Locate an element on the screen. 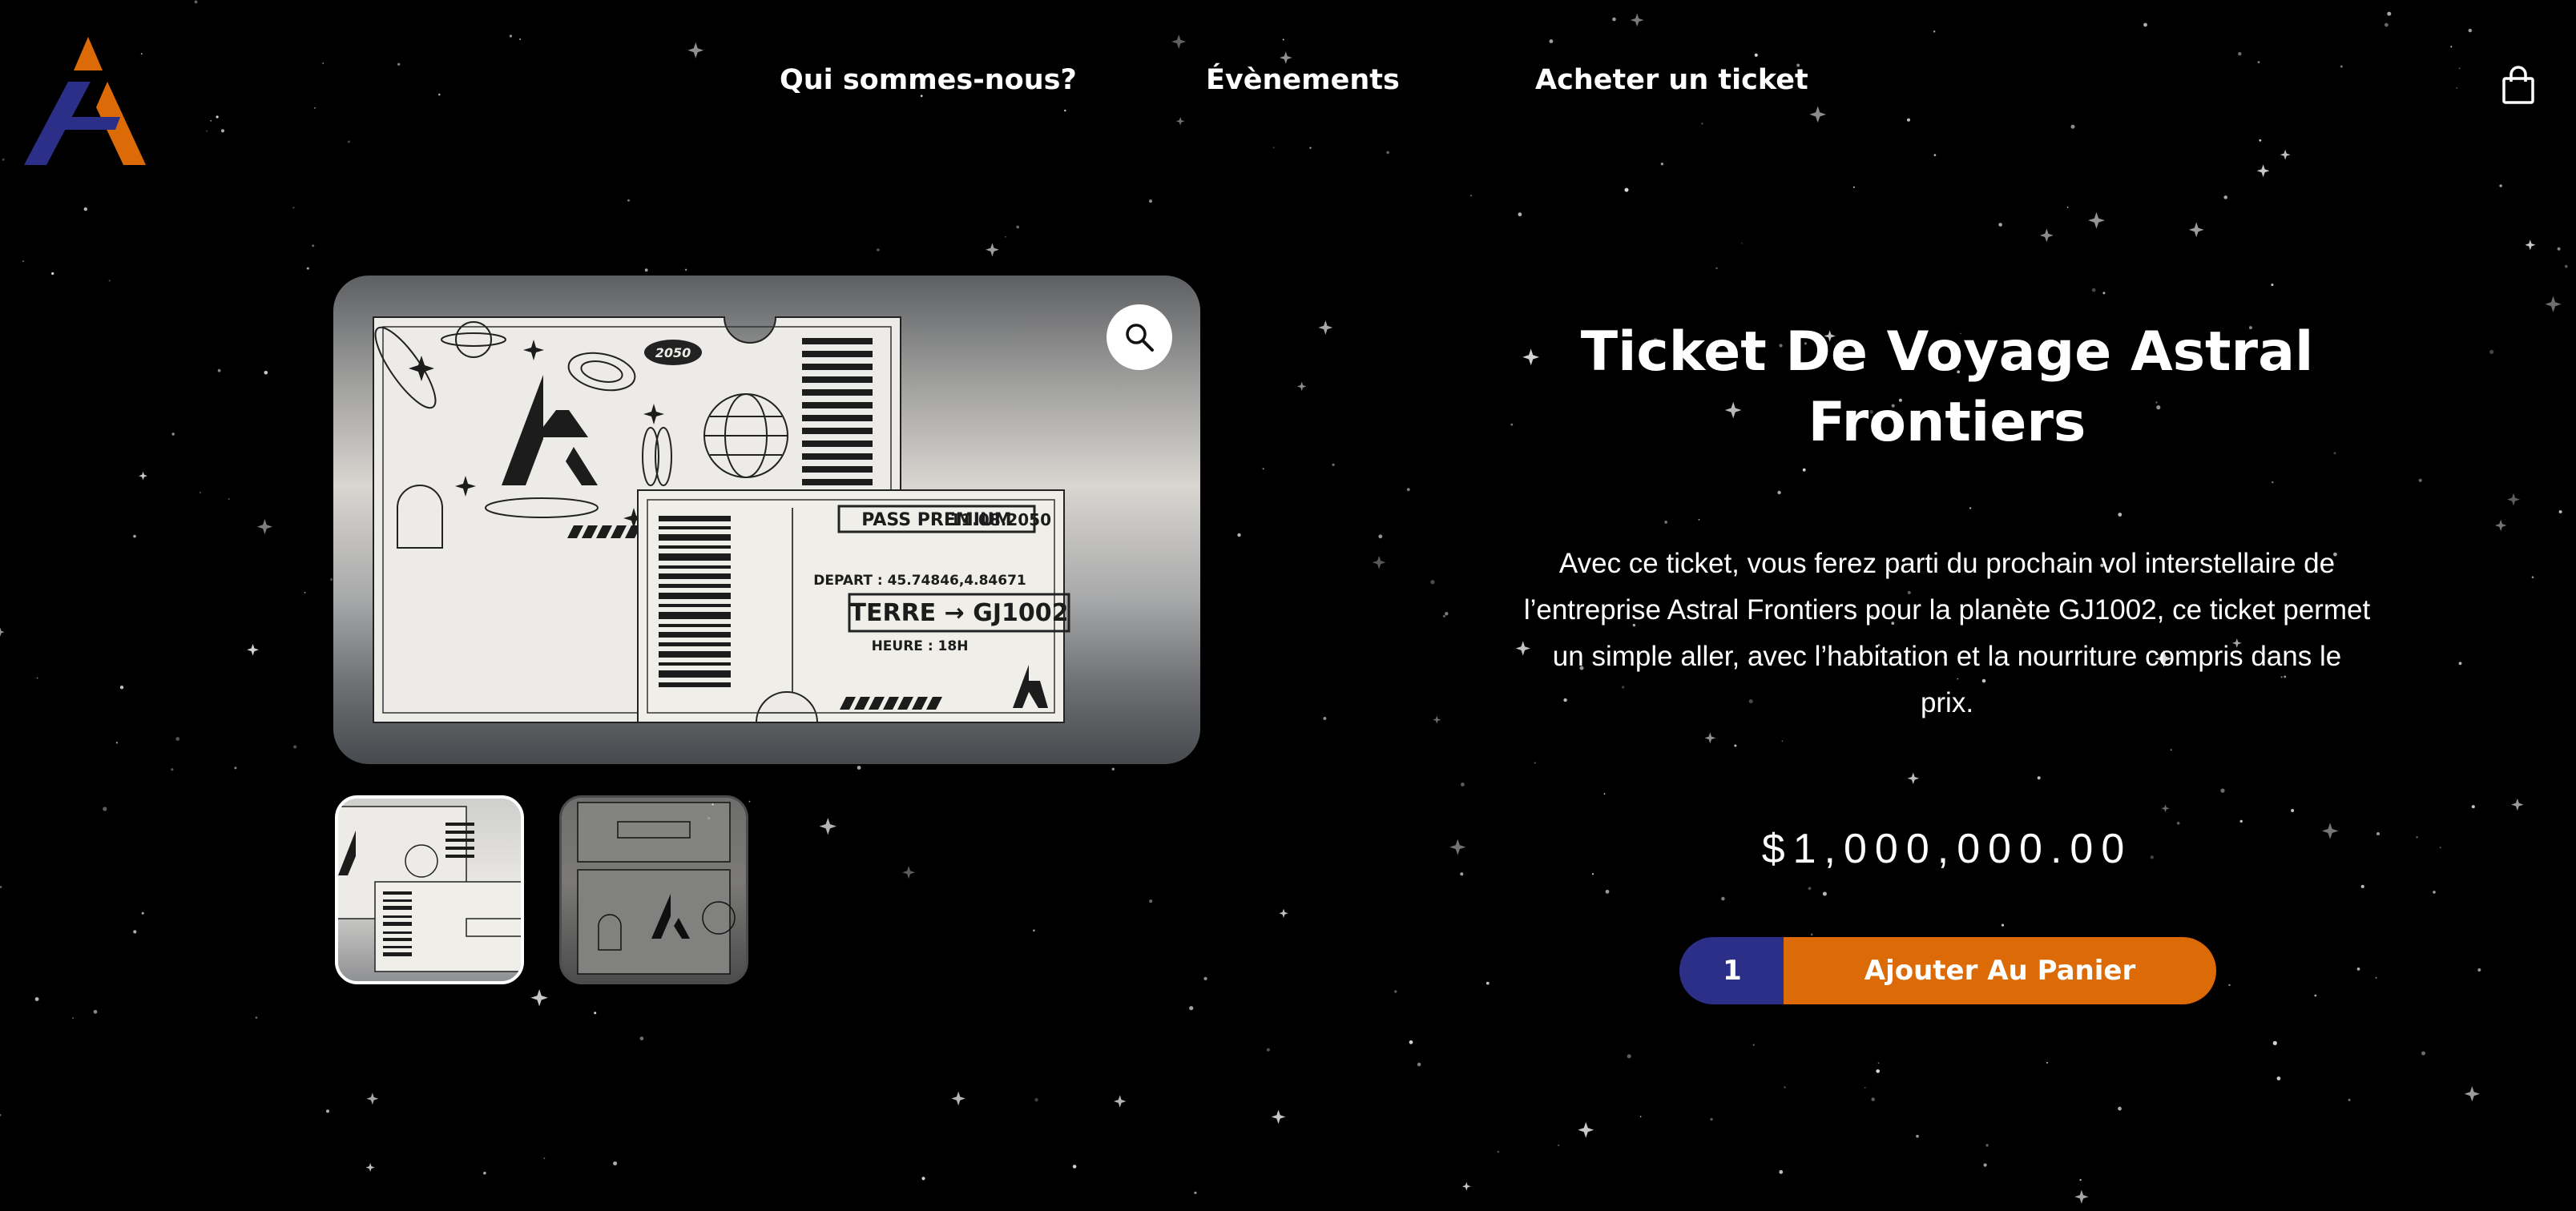  product-price: $1,000,000.00 is located at coordinates (1947, 849).